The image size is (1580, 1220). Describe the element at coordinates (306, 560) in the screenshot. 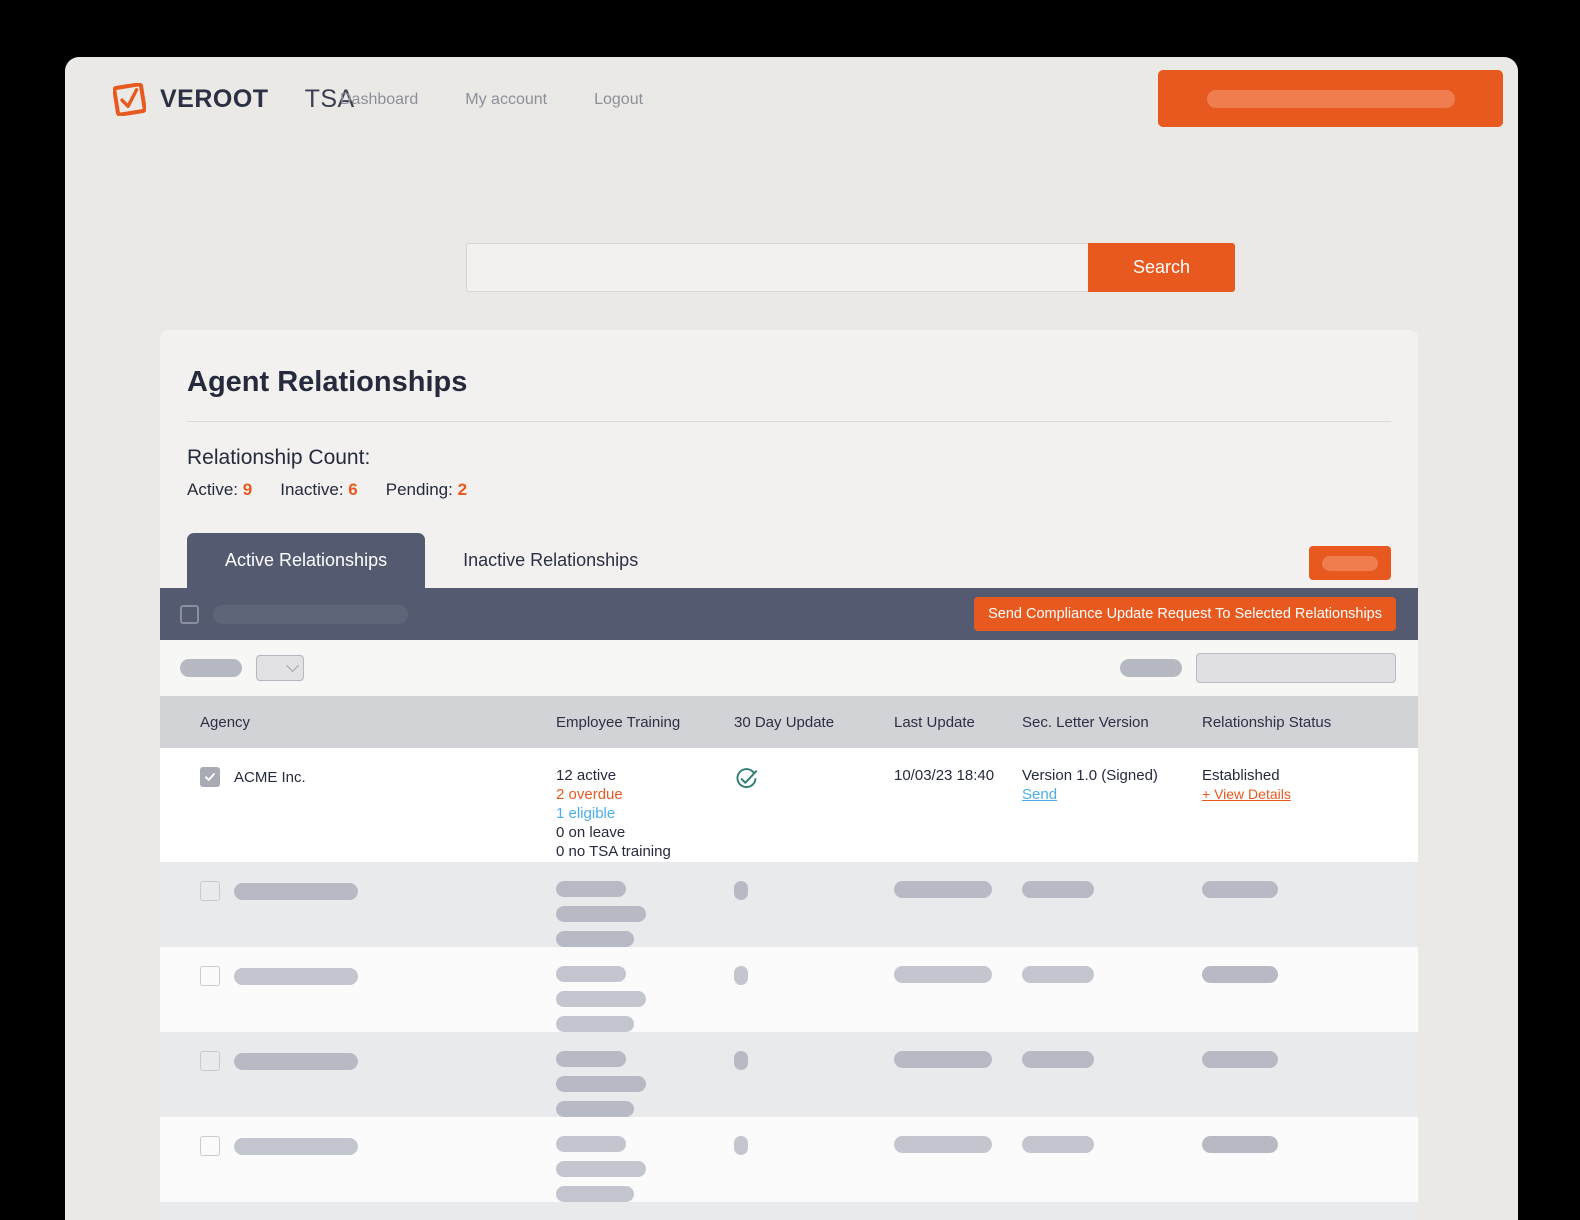

I see `tab-active-relationships: Active Relationships` at that location.